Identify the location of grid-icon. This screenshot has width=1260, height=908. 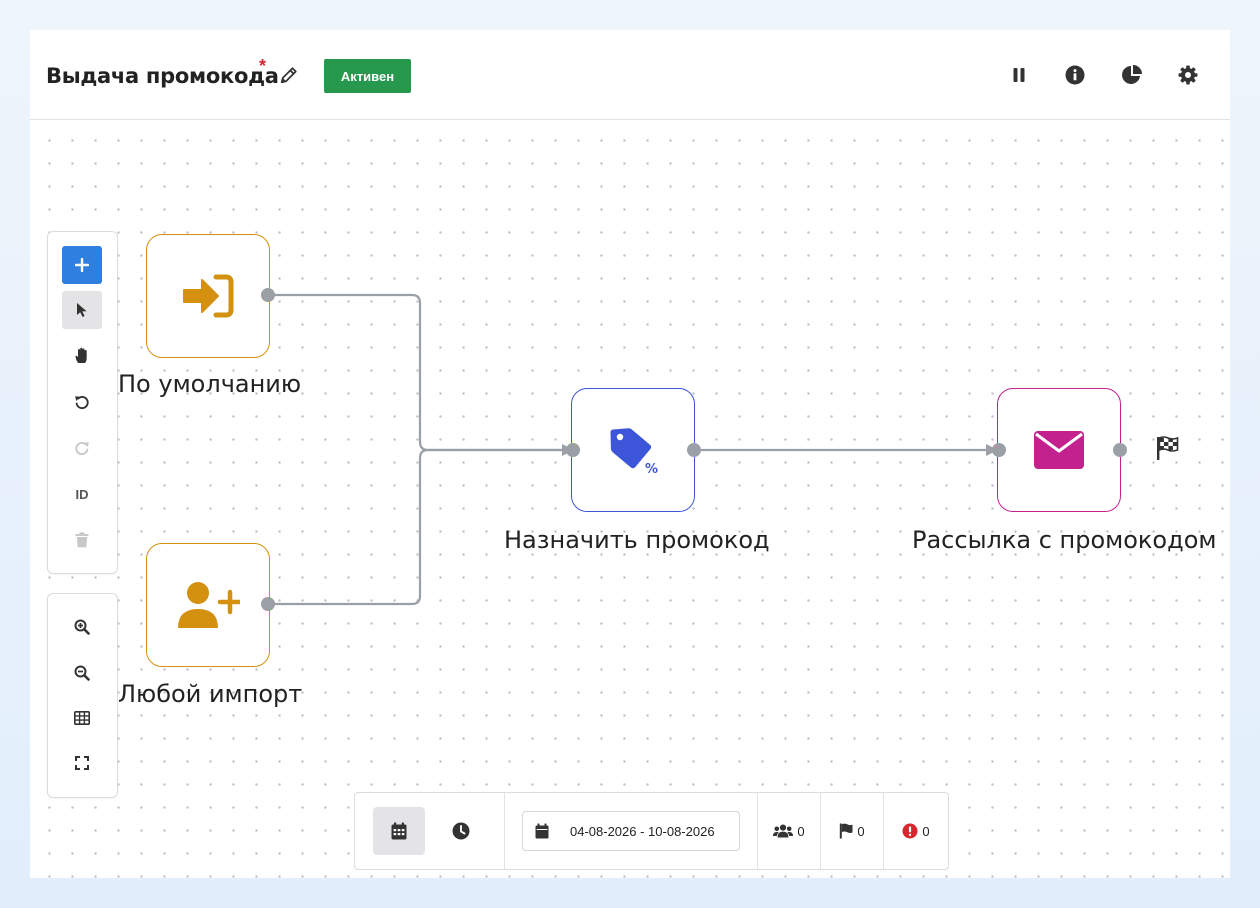
(82, 718).